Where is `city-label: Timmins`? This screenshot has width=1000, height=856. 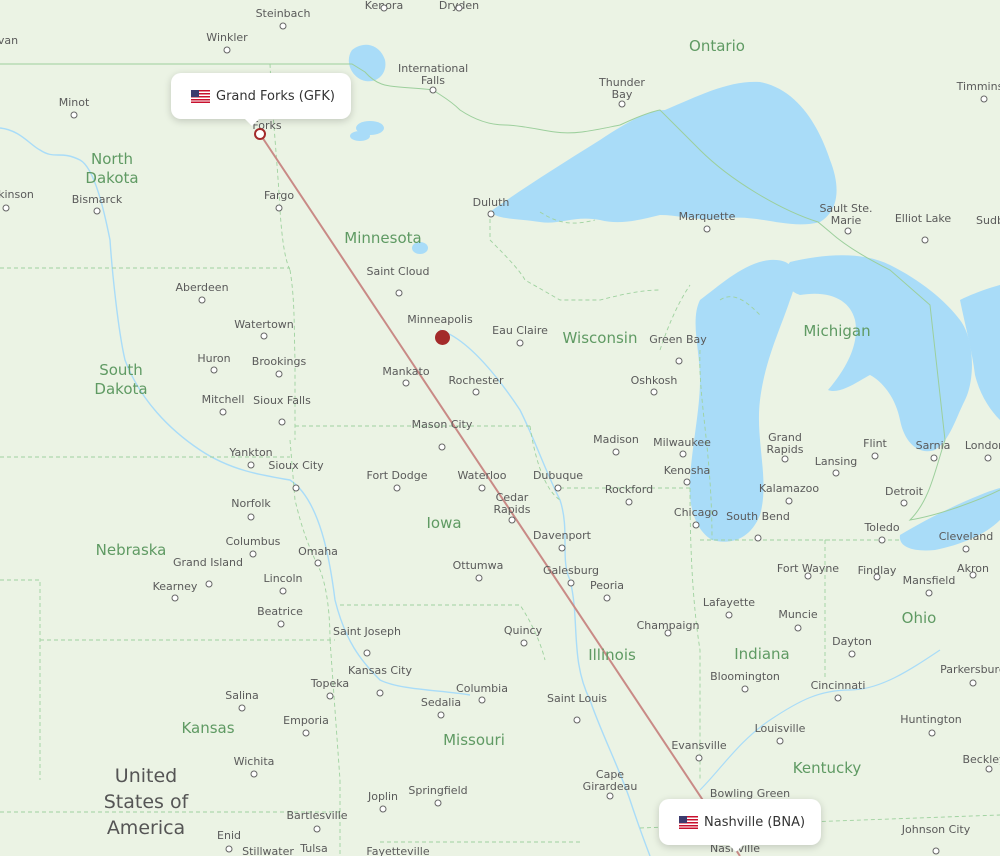 city-label: Timmins is located at coordinates (978, 86).